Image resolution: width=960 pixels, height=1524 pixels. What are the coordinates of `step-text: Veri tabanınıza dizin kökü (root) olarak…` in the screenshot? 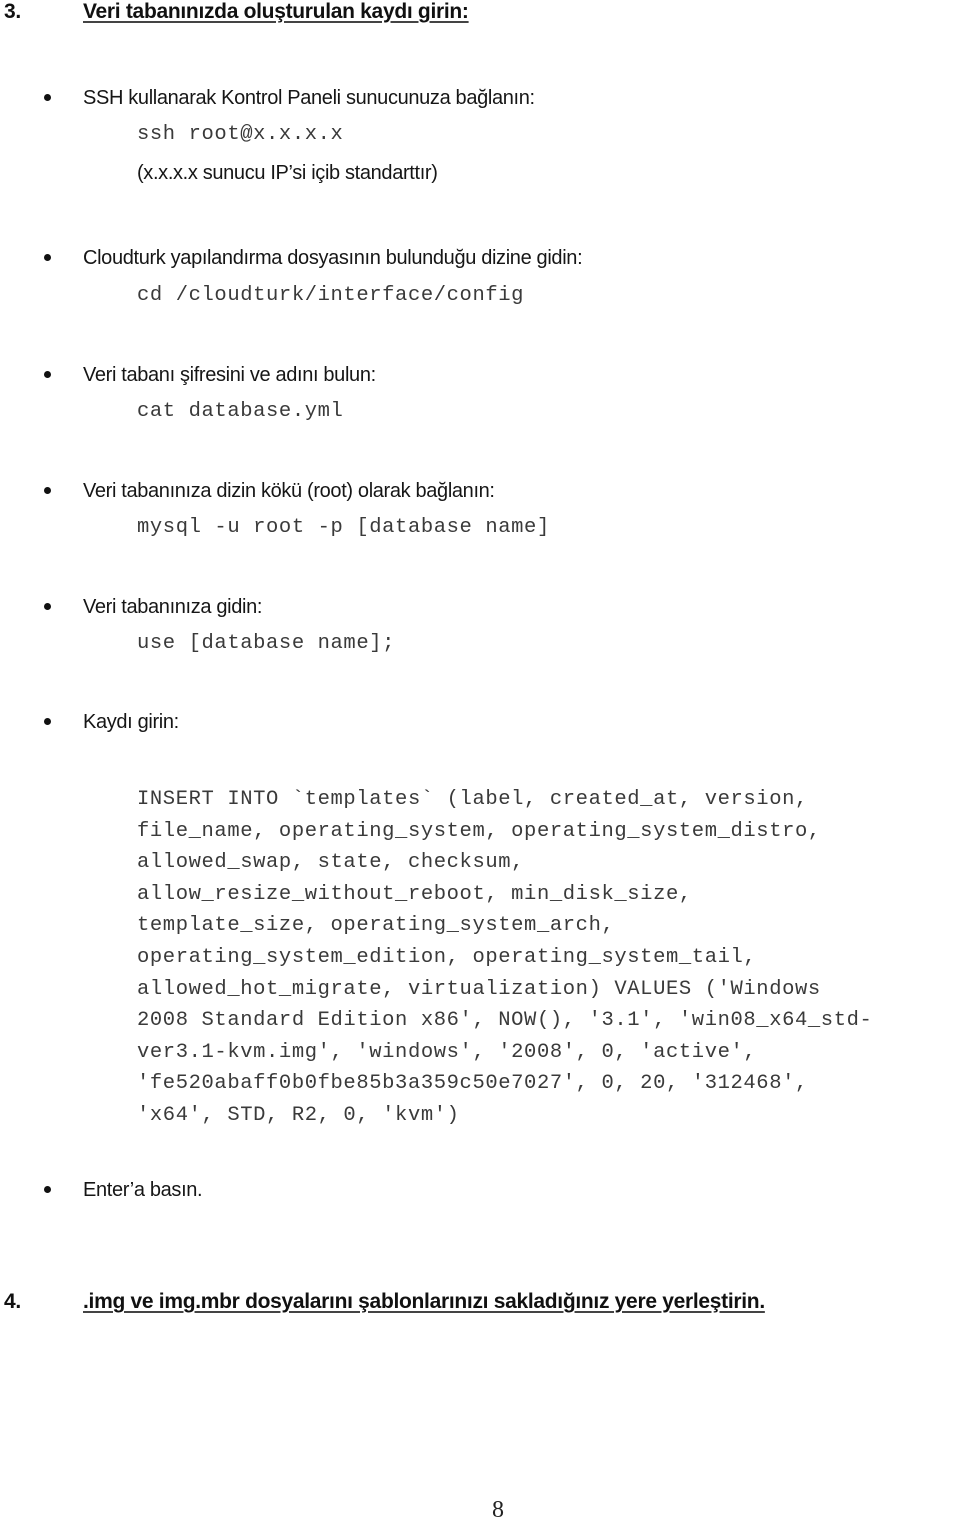 It's located at (289, 491).